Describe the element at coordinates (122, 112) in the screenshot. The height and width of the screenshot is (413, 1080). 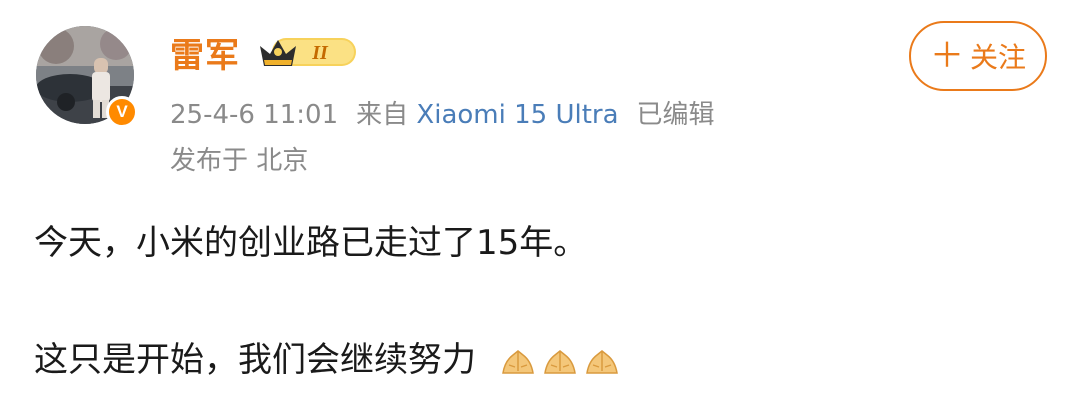
I see `verified-badge-icon: V` at that location.